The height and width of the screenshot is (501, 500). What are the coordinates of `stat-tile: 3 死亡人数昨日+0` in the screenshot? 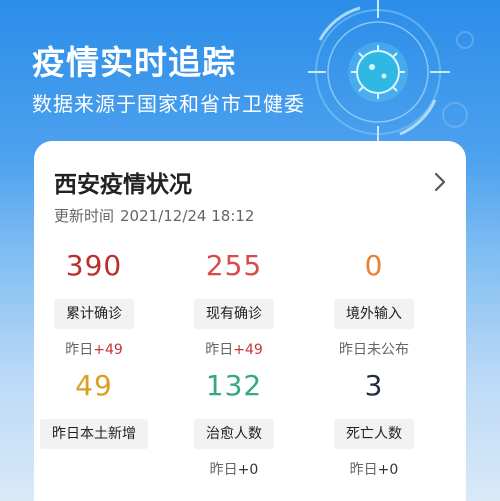 It's located at (374, 424).